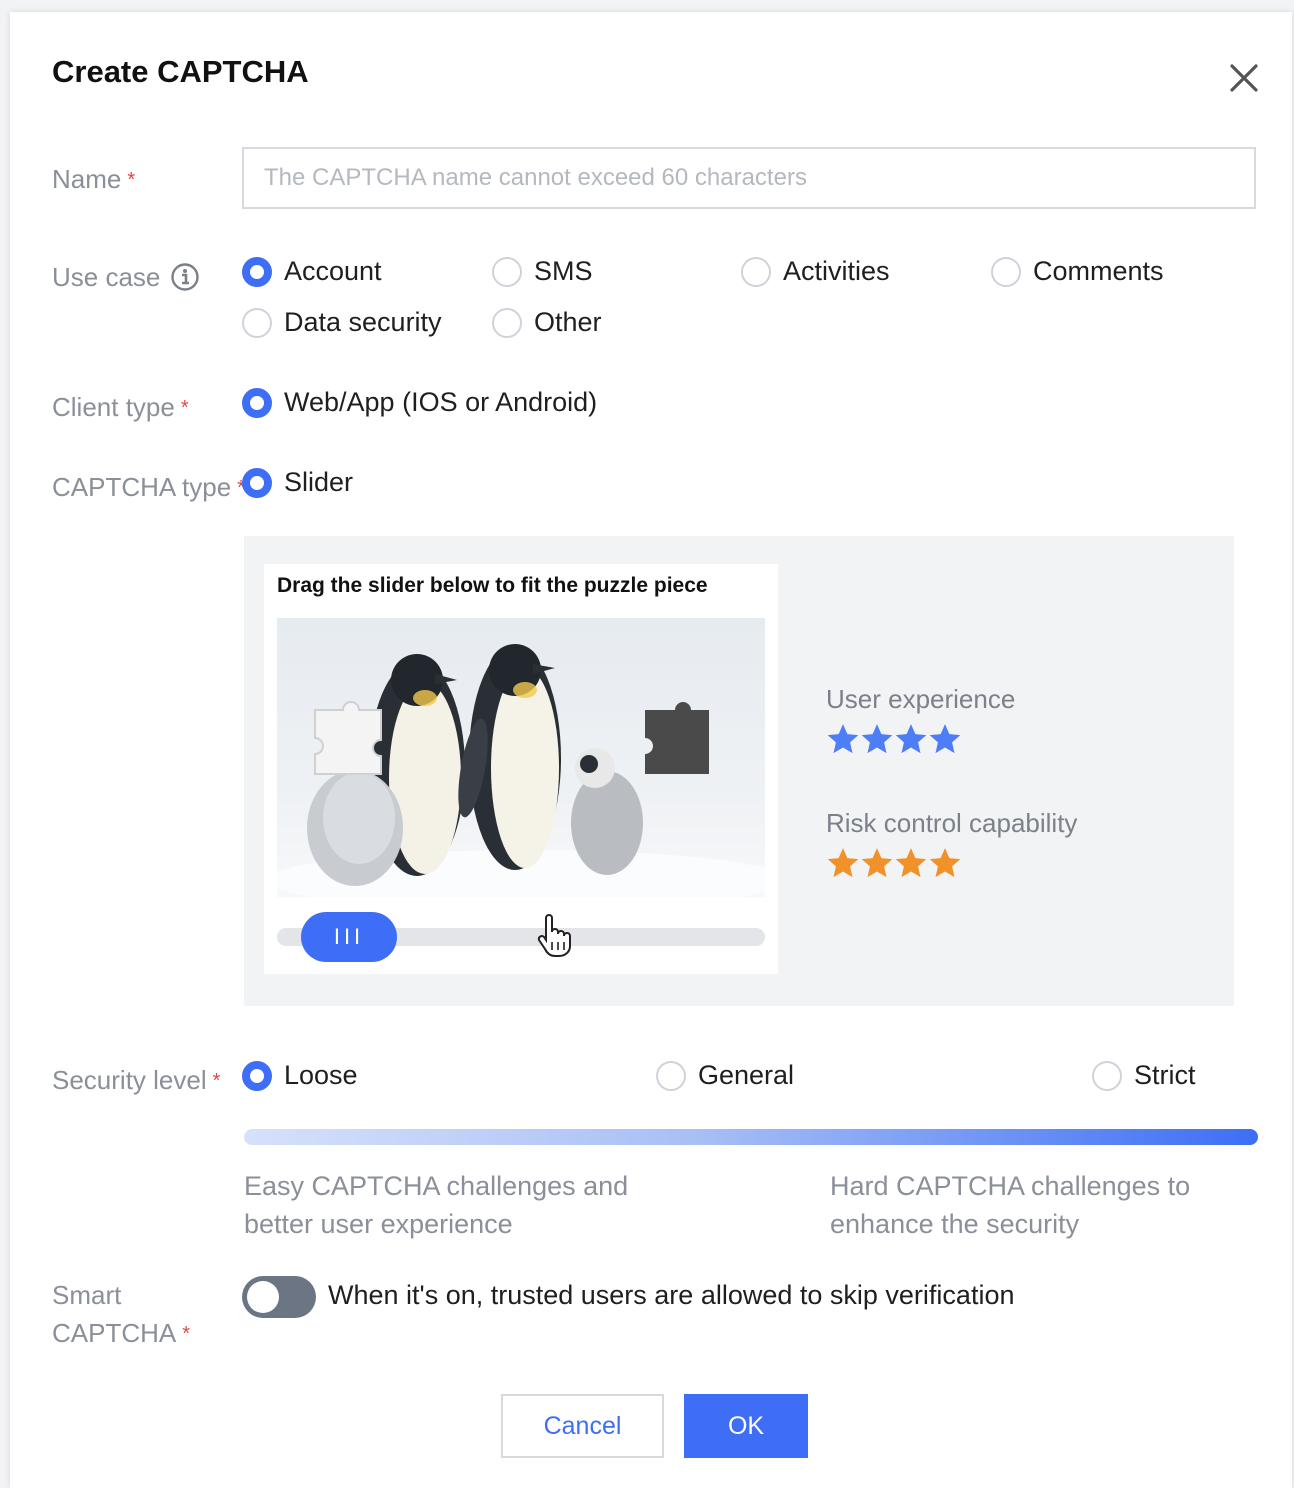  I want to click on option-label: Slider, so click(319, 482).